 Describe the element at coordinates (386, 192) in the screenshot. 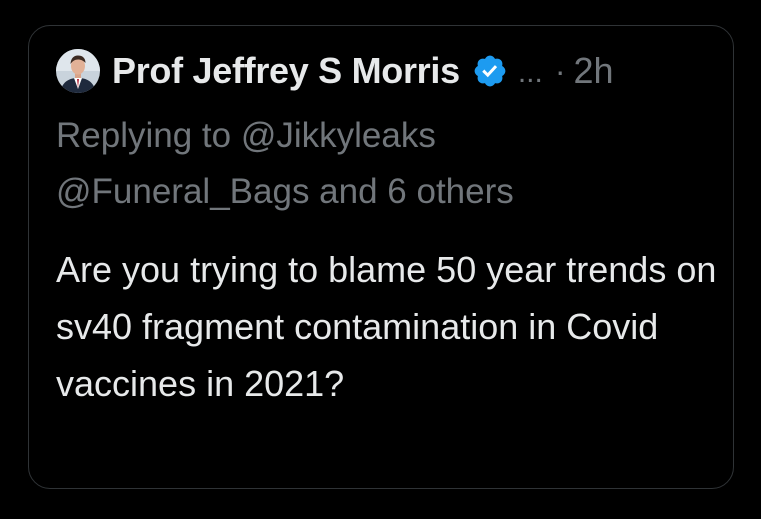

I see `replying-to-line-2: @Funeral_Bags and 6 others` at that location.